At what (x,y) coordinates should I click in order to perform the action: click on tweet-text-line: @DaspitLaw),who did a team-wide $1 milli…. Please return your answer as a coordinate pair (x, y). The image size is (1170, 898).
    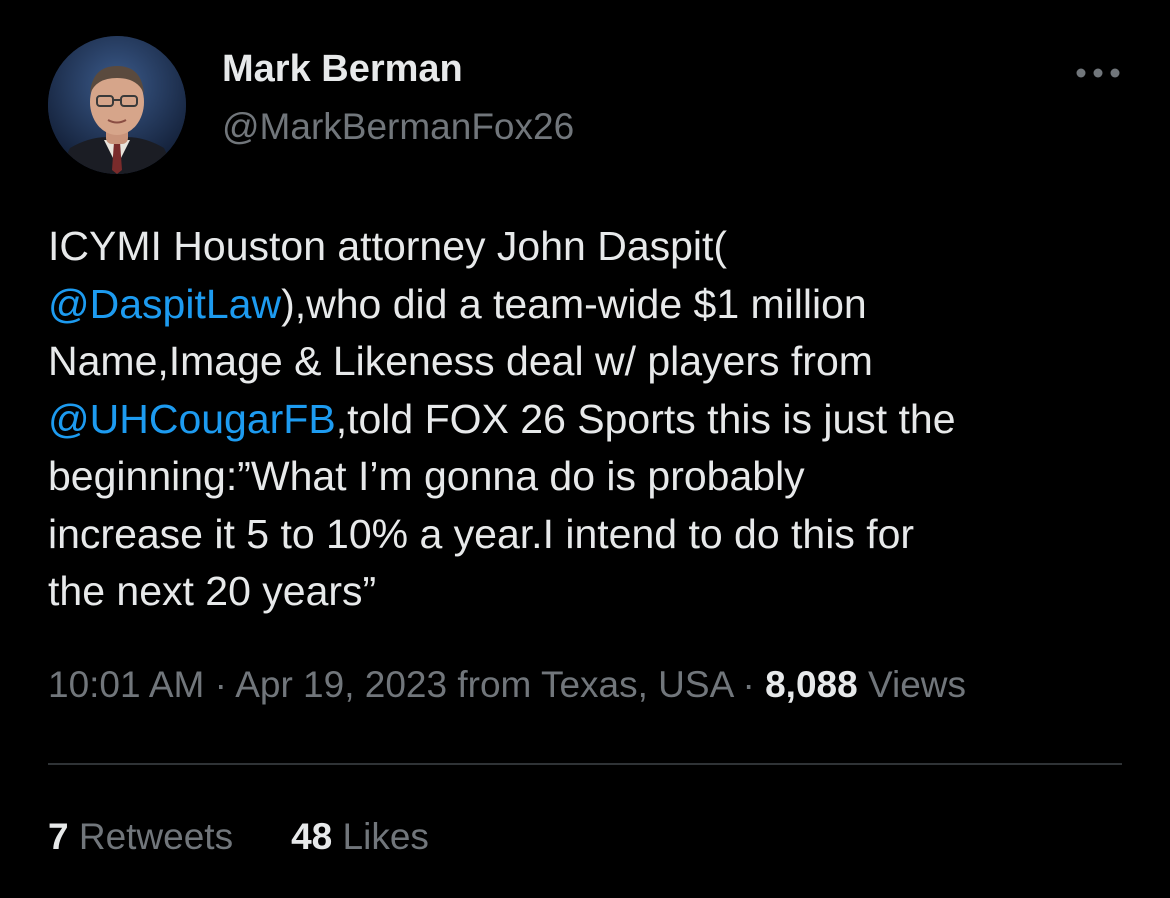
    Looking at the image, I should click on (588, 305).